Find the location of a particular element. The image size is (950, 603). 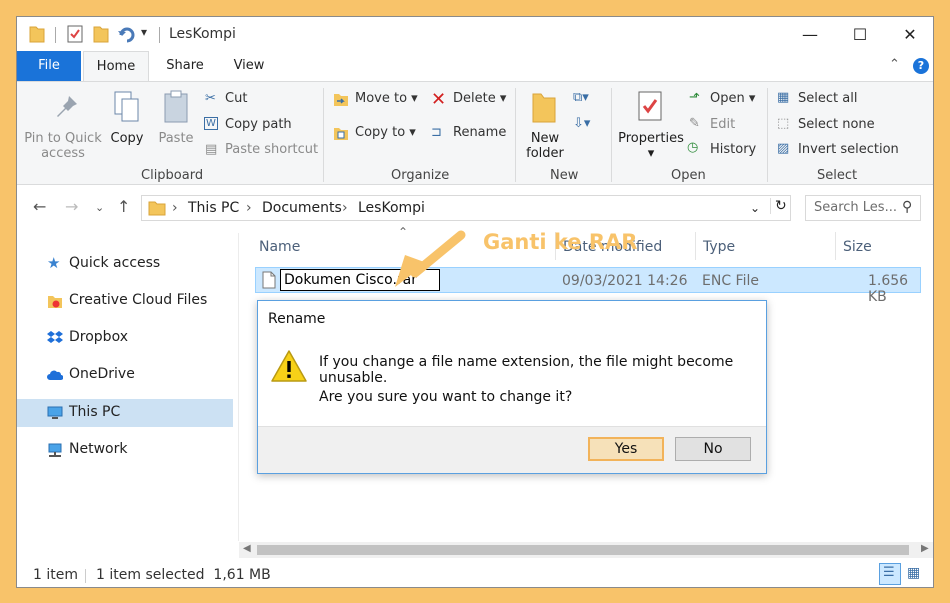

annotation-arrow-icon is located at coordinates (430, 258).